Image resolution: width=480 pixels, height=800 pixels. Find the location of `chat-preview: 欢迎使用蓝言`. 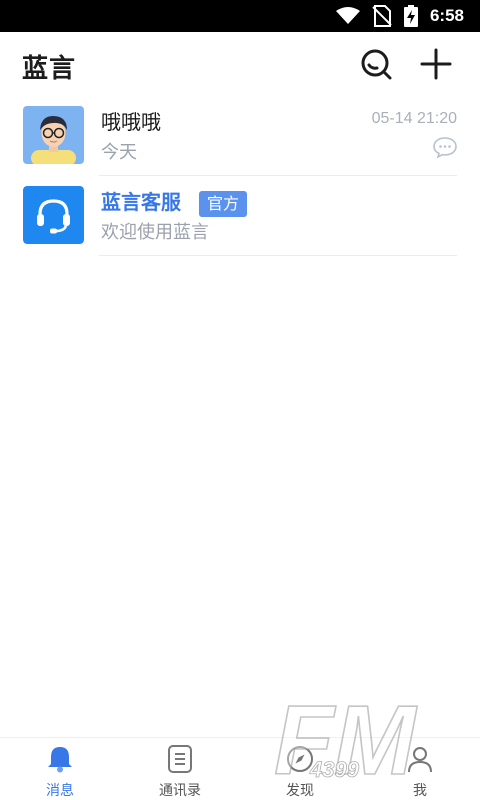

chat-preview: 欢迎使用蓝言 is located at coordinates (155, 232).